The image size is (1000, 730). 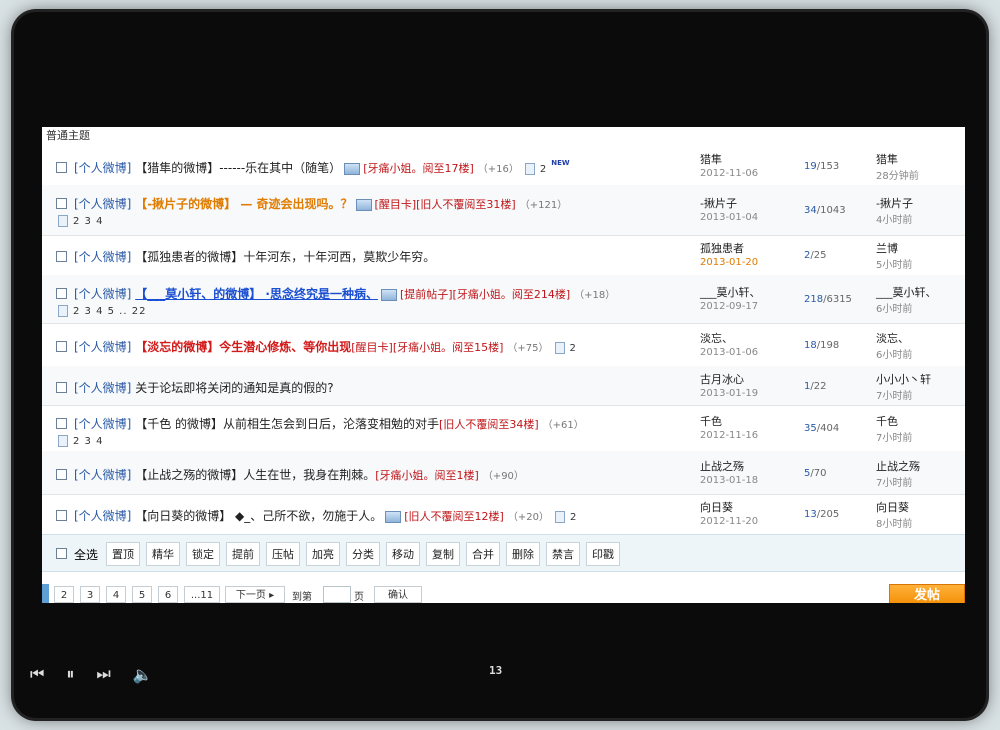 I want to click on mod-button: 合并, so click(x=483, y=554).